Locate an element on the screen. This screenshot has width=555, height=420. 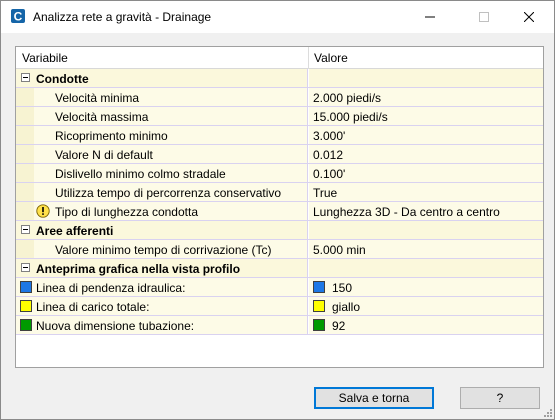
property-label: Tipo di lunghezza condotta is located at coordinates (126, 212).